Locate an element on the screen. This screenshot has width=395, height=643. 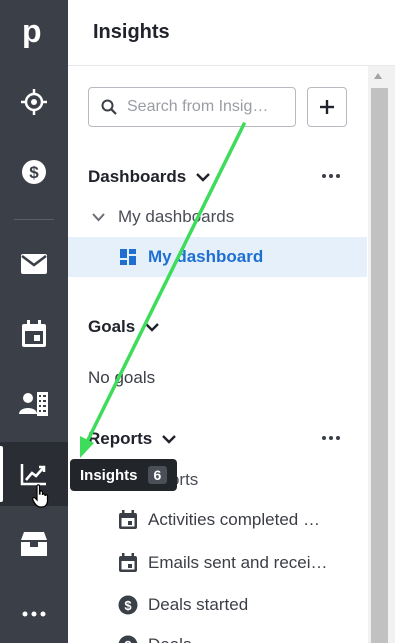
logo-icon: p is located at coordinates (32, 32).